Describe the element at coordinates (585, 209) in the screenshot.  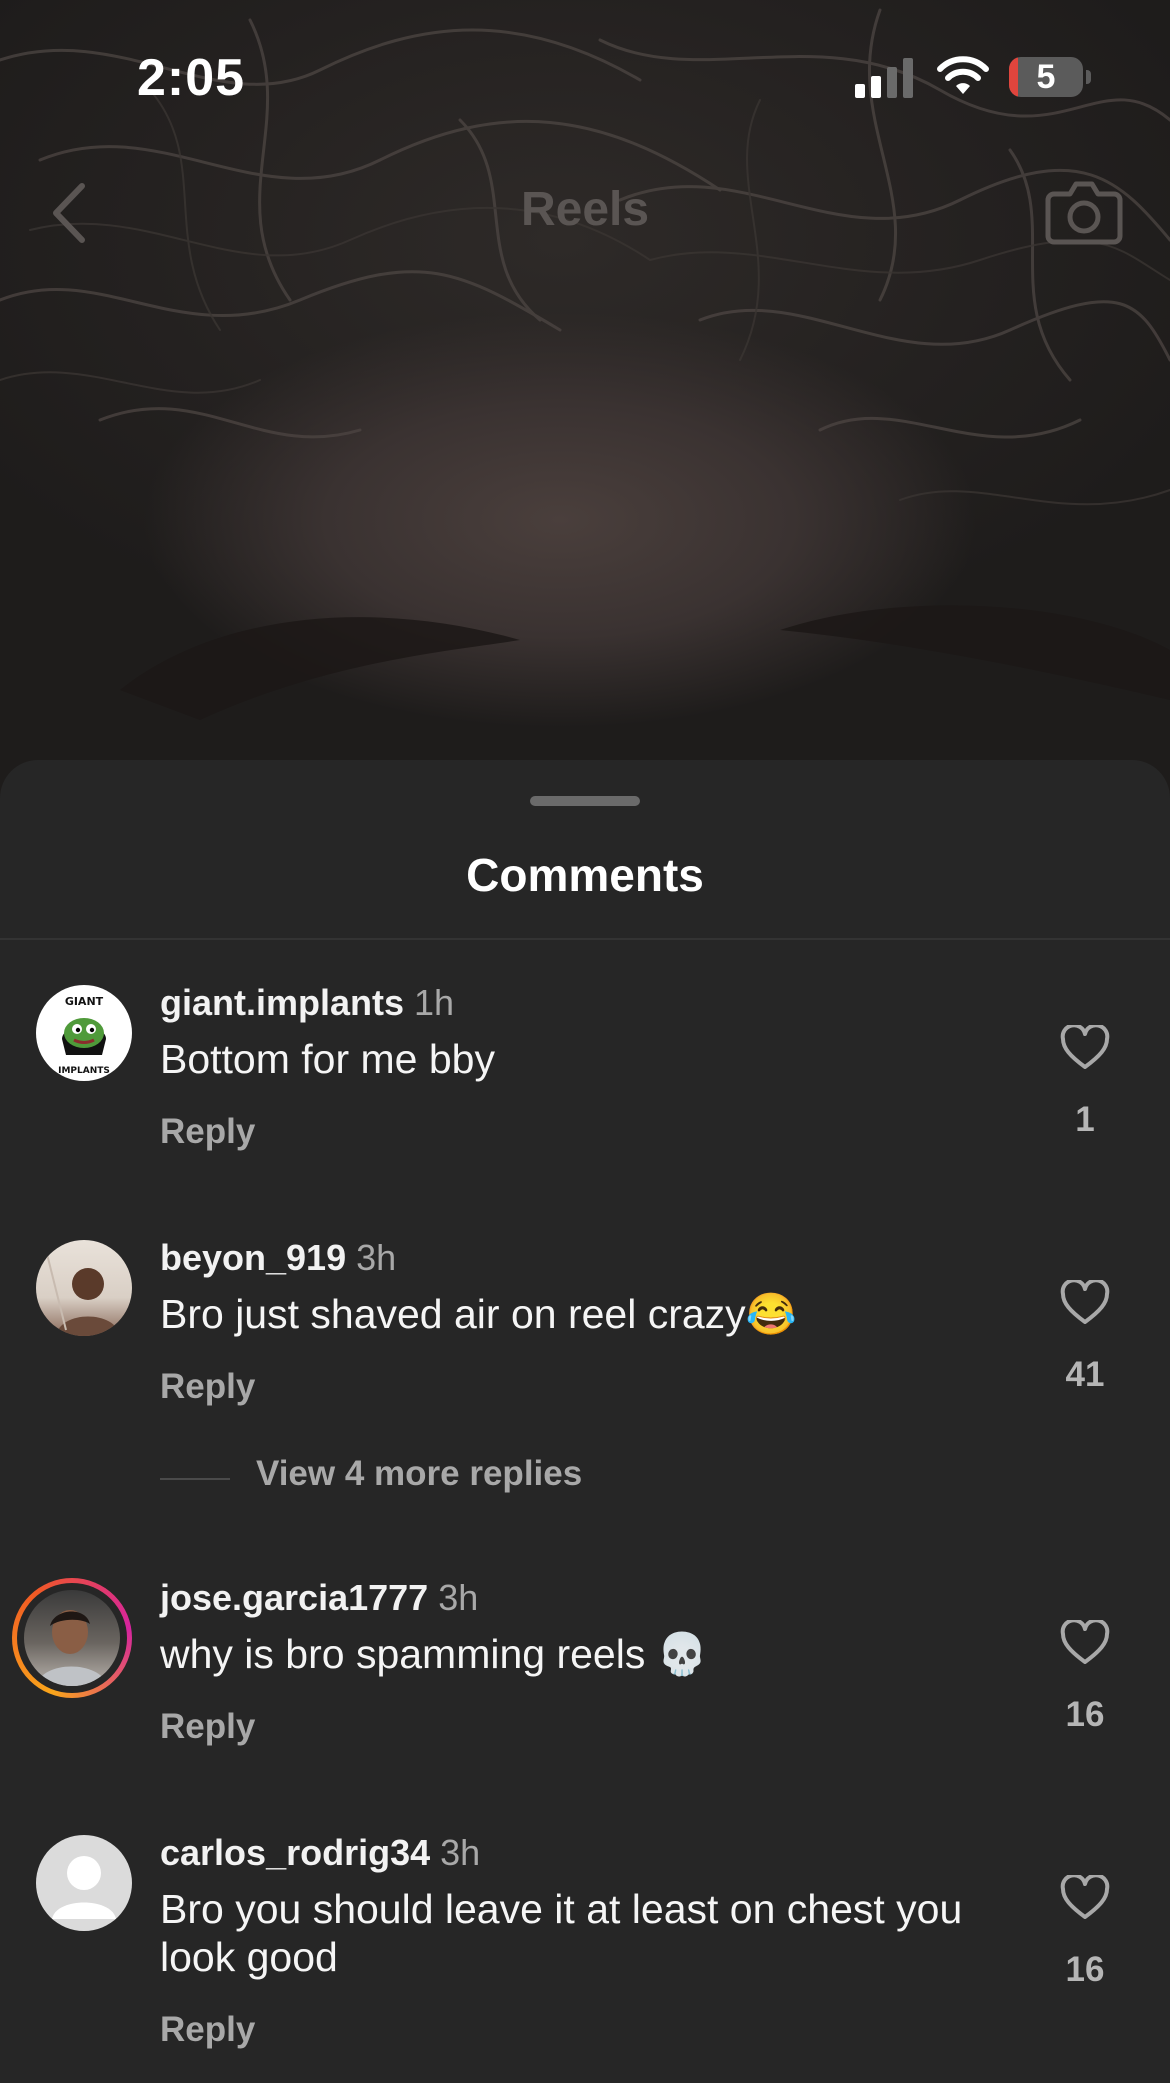
I see `page-title: Reels` at that location.